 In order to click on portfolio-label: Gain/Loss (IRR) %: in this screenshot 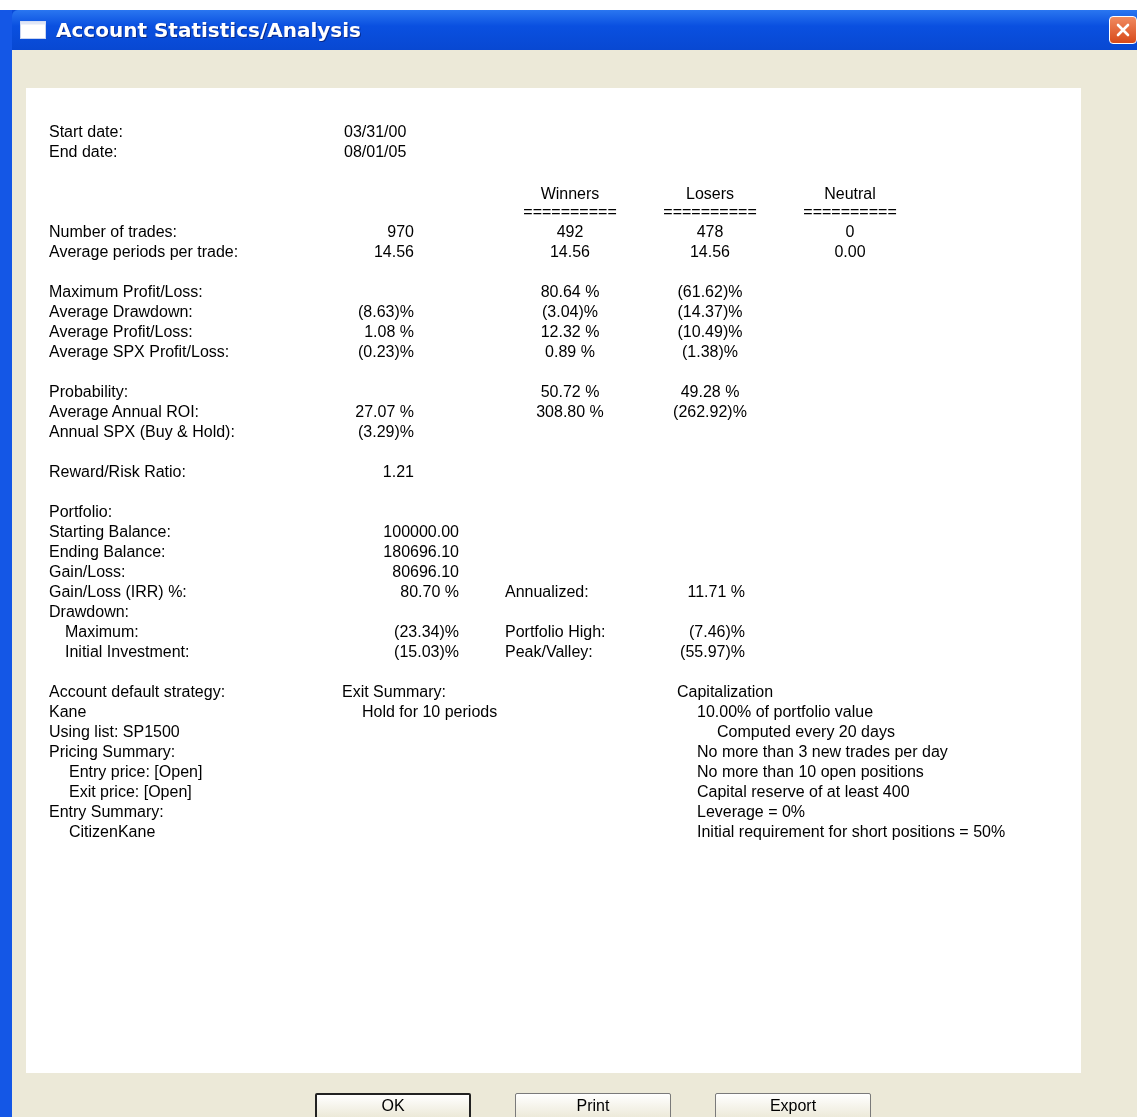, I will do `click(118, 591)`.